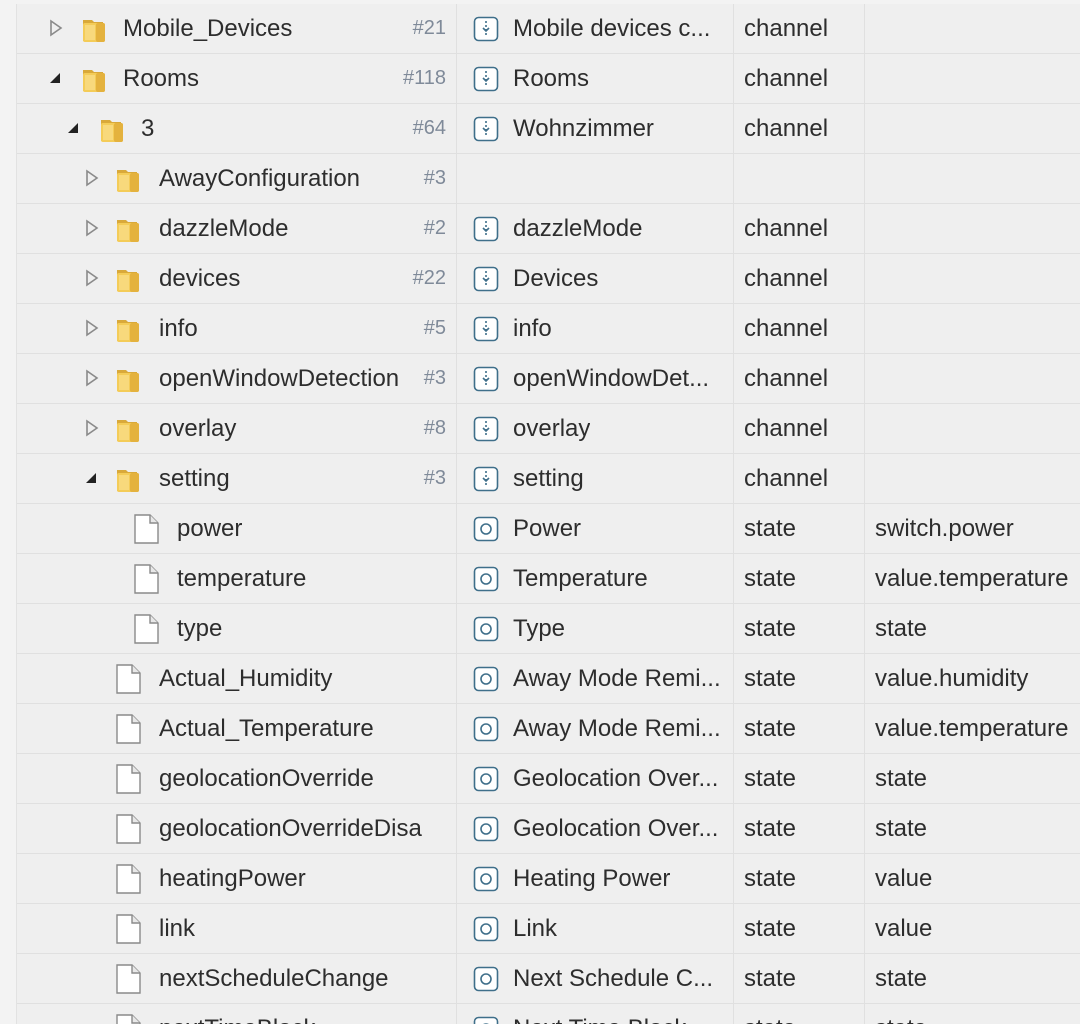 The image size is (1080, 1024). I want to click on role-cell: value.temperature, so click(972, 578).